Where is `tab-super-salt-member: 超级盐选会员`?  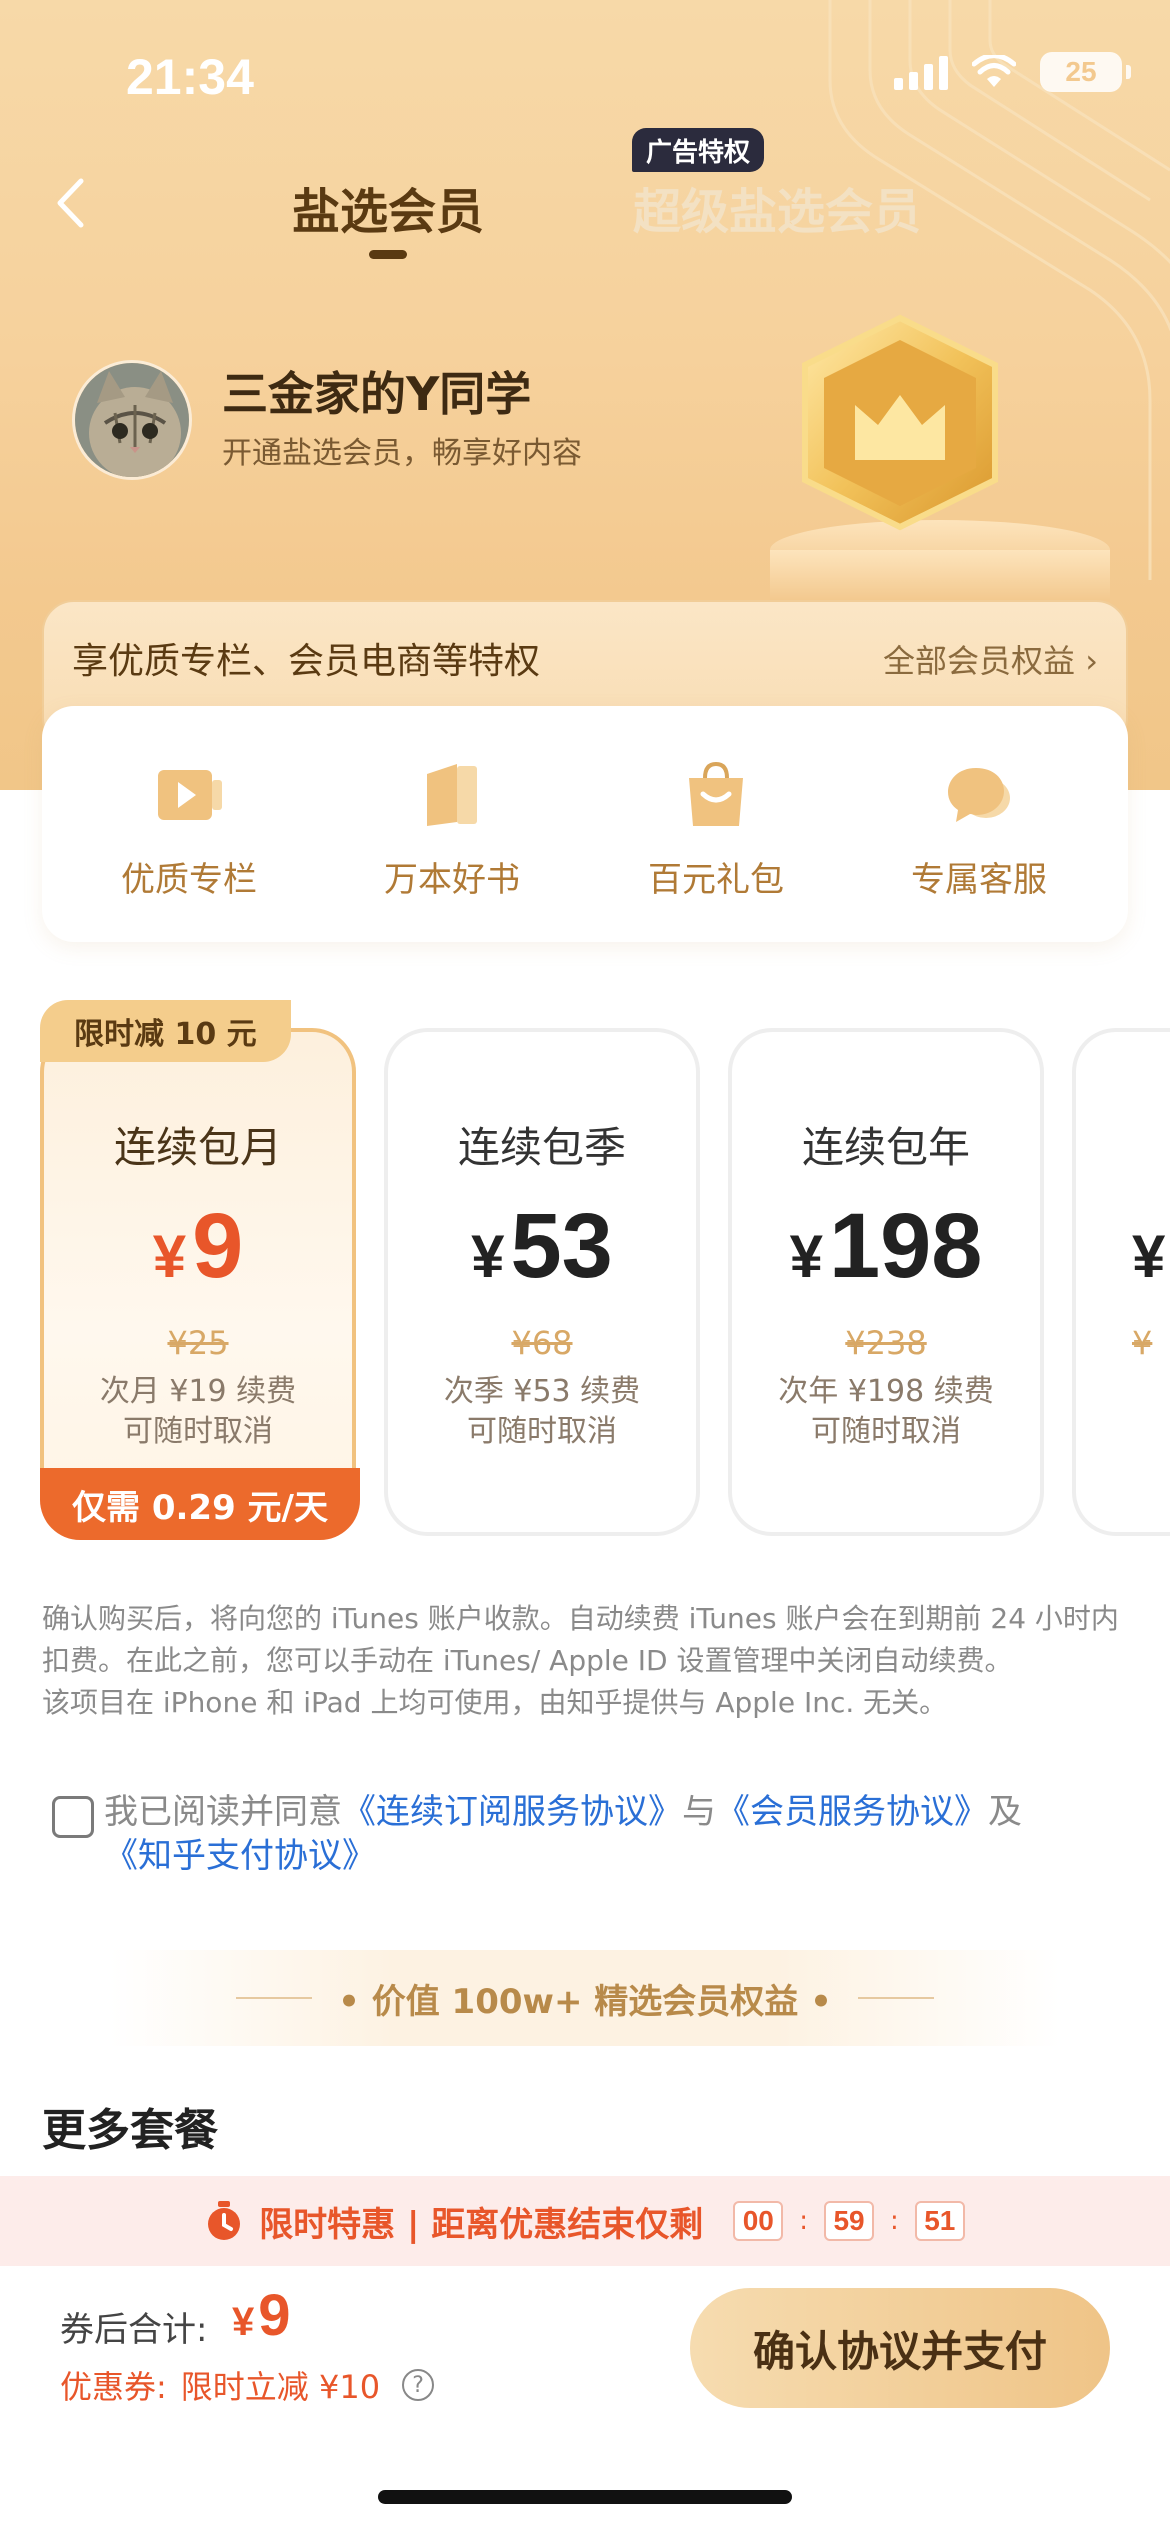
tab-super-salt-member: 超级盐选会员 is located at coordinates (777, 207).